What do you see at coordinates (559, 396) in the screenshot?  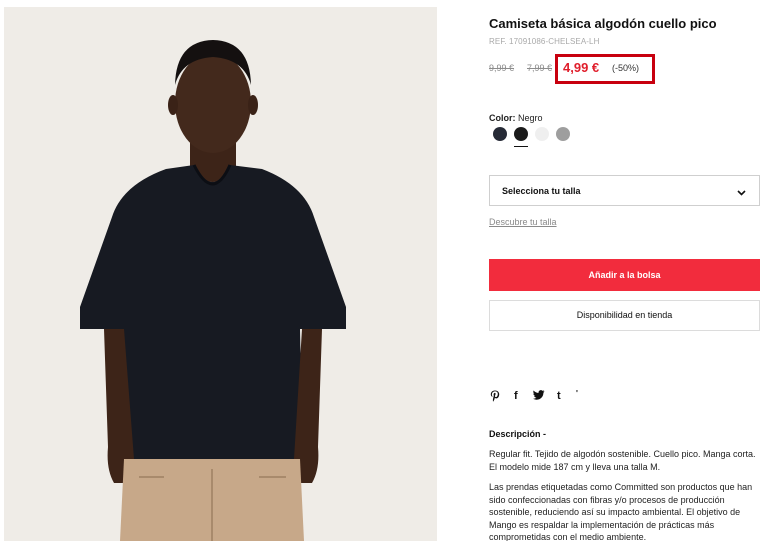 I see `tumblr-icon: t` at bounding box center [559, 396].